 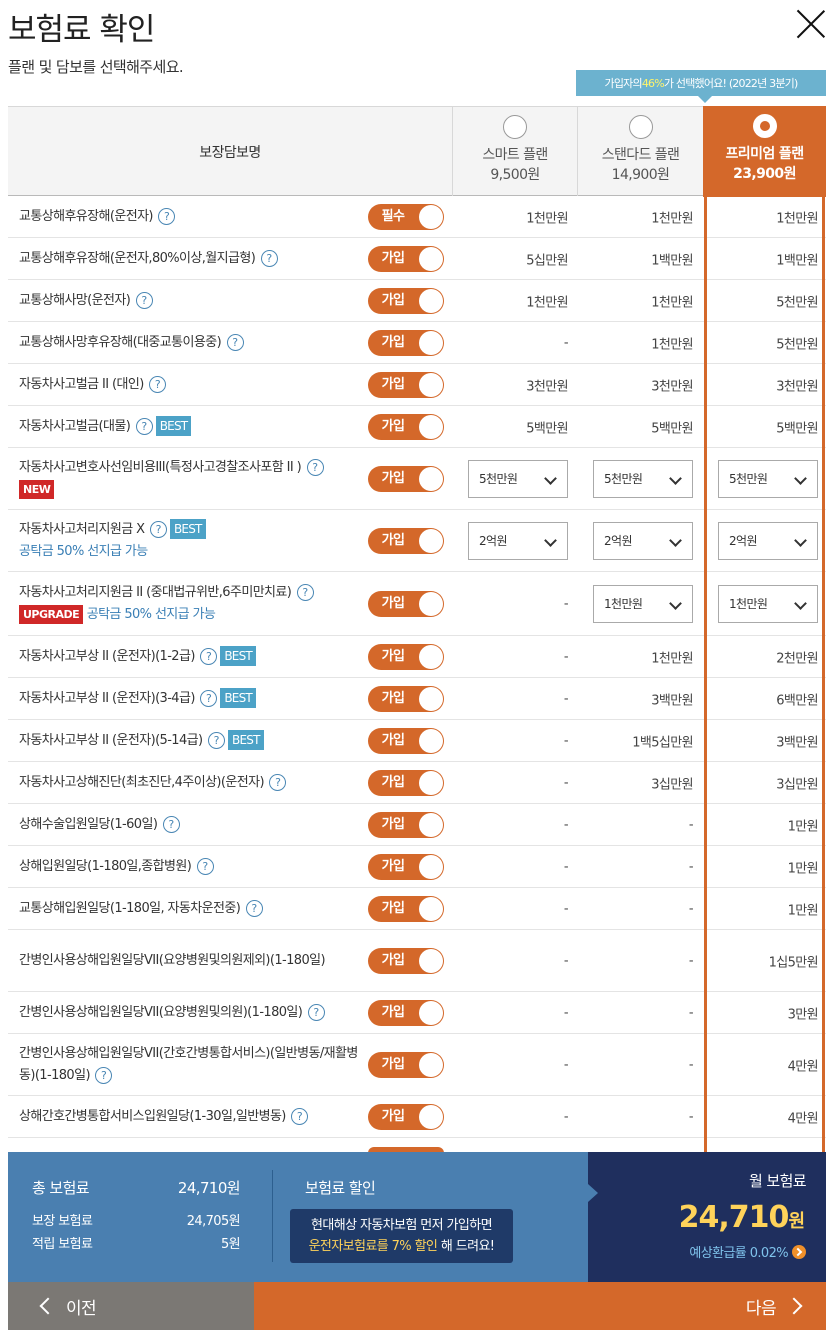 I want to click on coverage-row: 자동차사고상해진단(최초진단,4주이상)(운전자) ? 가입 - 3십만원 3십만원, so click(x=417, y=783).